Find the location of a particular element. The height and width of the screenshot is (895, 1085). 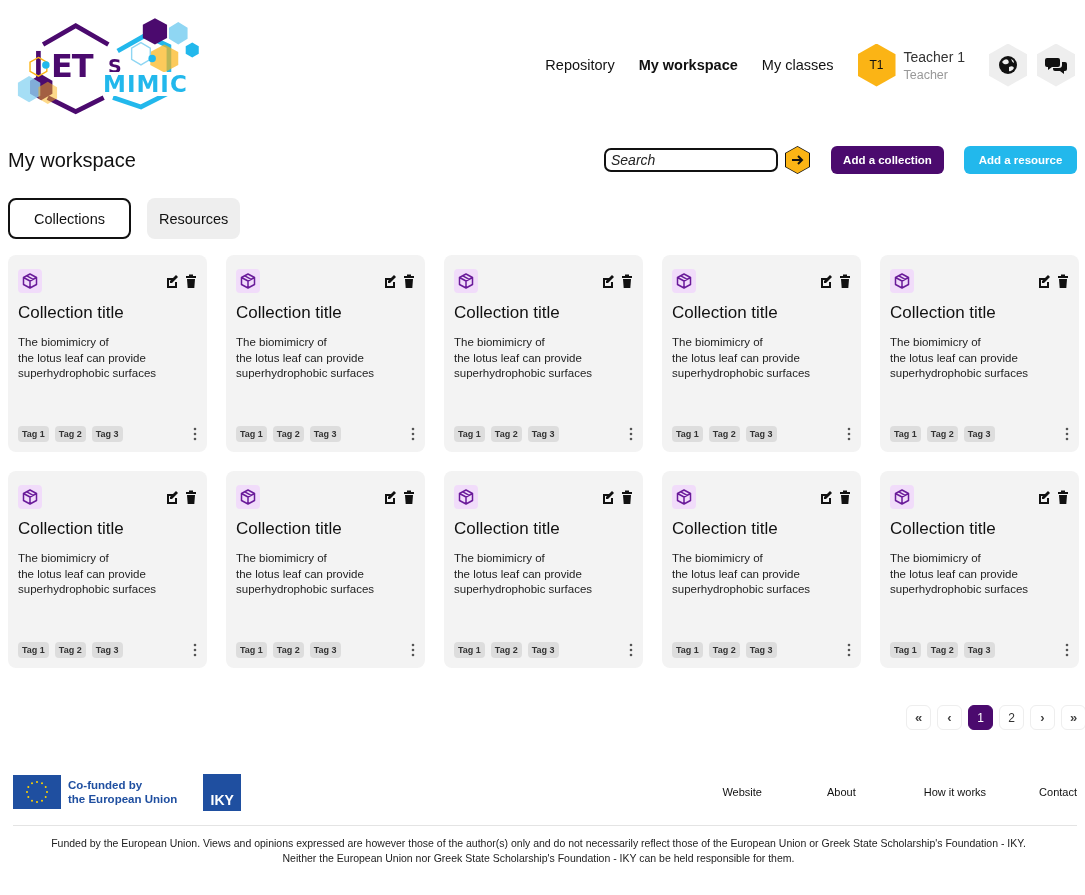

user-name: Teacher 1 is located at coordinates (934, 56).